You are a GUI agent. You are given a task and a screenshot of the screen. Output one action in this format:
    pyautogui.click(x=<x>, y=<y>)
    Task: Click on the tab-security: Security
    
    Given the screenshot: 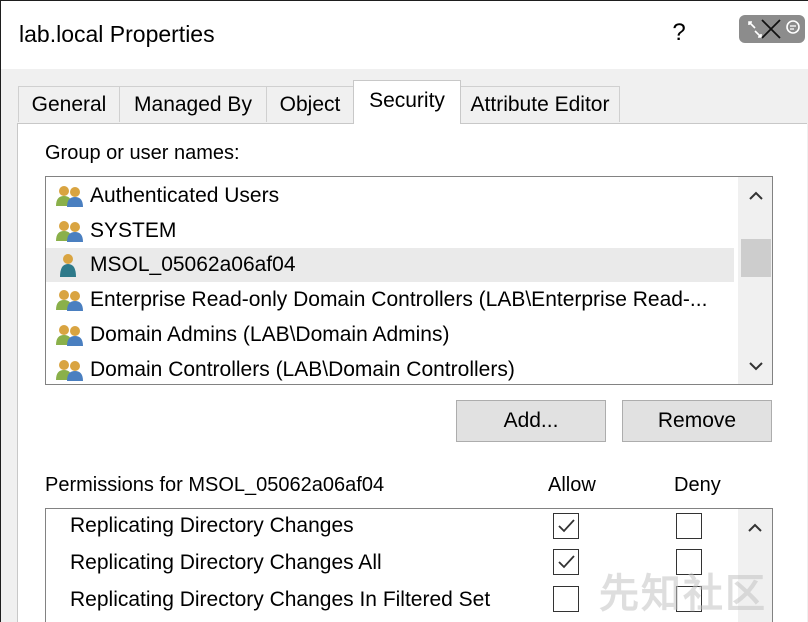 What is the action you would take?
    pyautogui.click(x=407, y=102)
    